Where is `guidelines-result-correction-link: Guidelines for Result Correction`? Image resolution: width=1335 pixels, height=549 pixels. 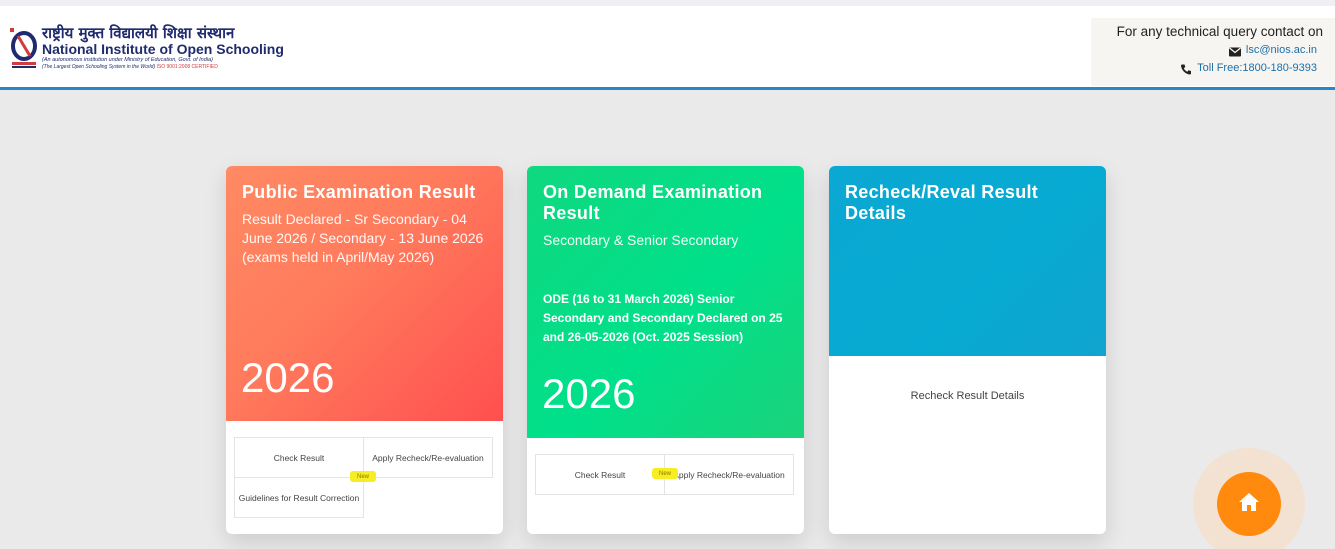
guidelines-result-correction-link: Guidelines for Result Correction is located at coordinates (299, 497).